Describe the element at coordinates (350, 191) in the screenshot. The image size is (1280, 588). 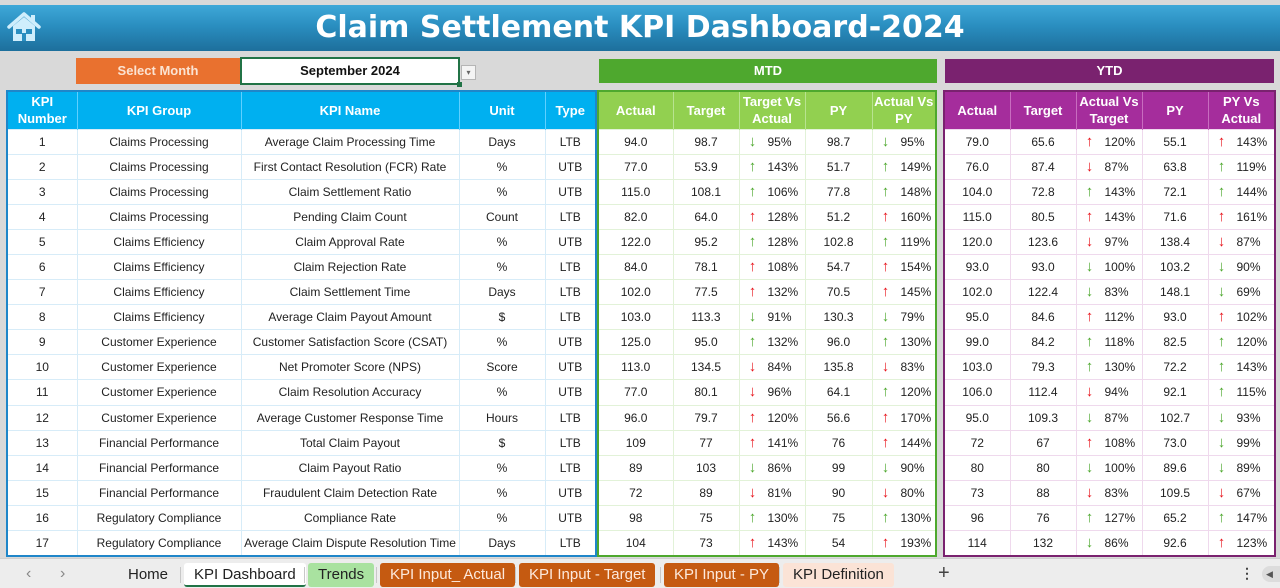
I see `kpi-name-cell: Claim Settlement Ratio` at that location.